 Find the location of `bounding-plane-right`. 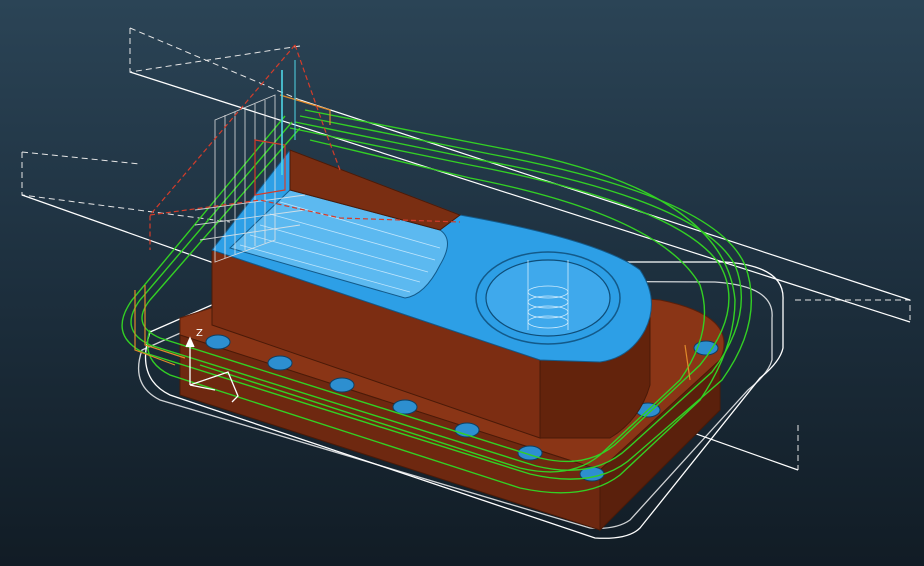

bounding-plane-right is located at coordinates (853, 384).